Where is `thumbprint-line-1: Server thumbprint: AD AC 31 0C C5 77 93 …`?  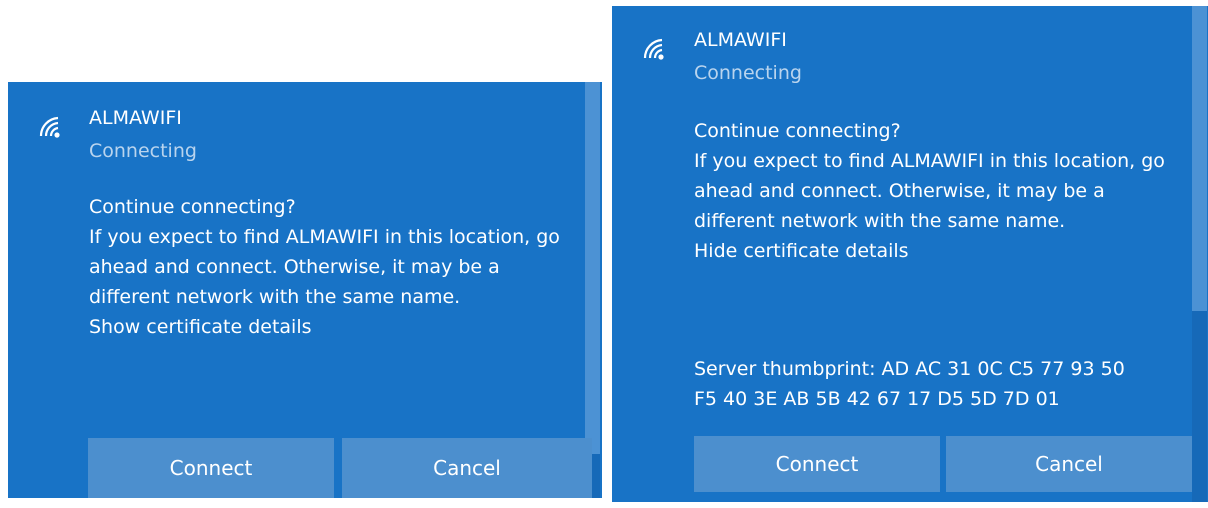
thumbprint-line-1: Server thumbprint: AD AC 31 0C C5 77 93 … is located at coordinates (909, 369).